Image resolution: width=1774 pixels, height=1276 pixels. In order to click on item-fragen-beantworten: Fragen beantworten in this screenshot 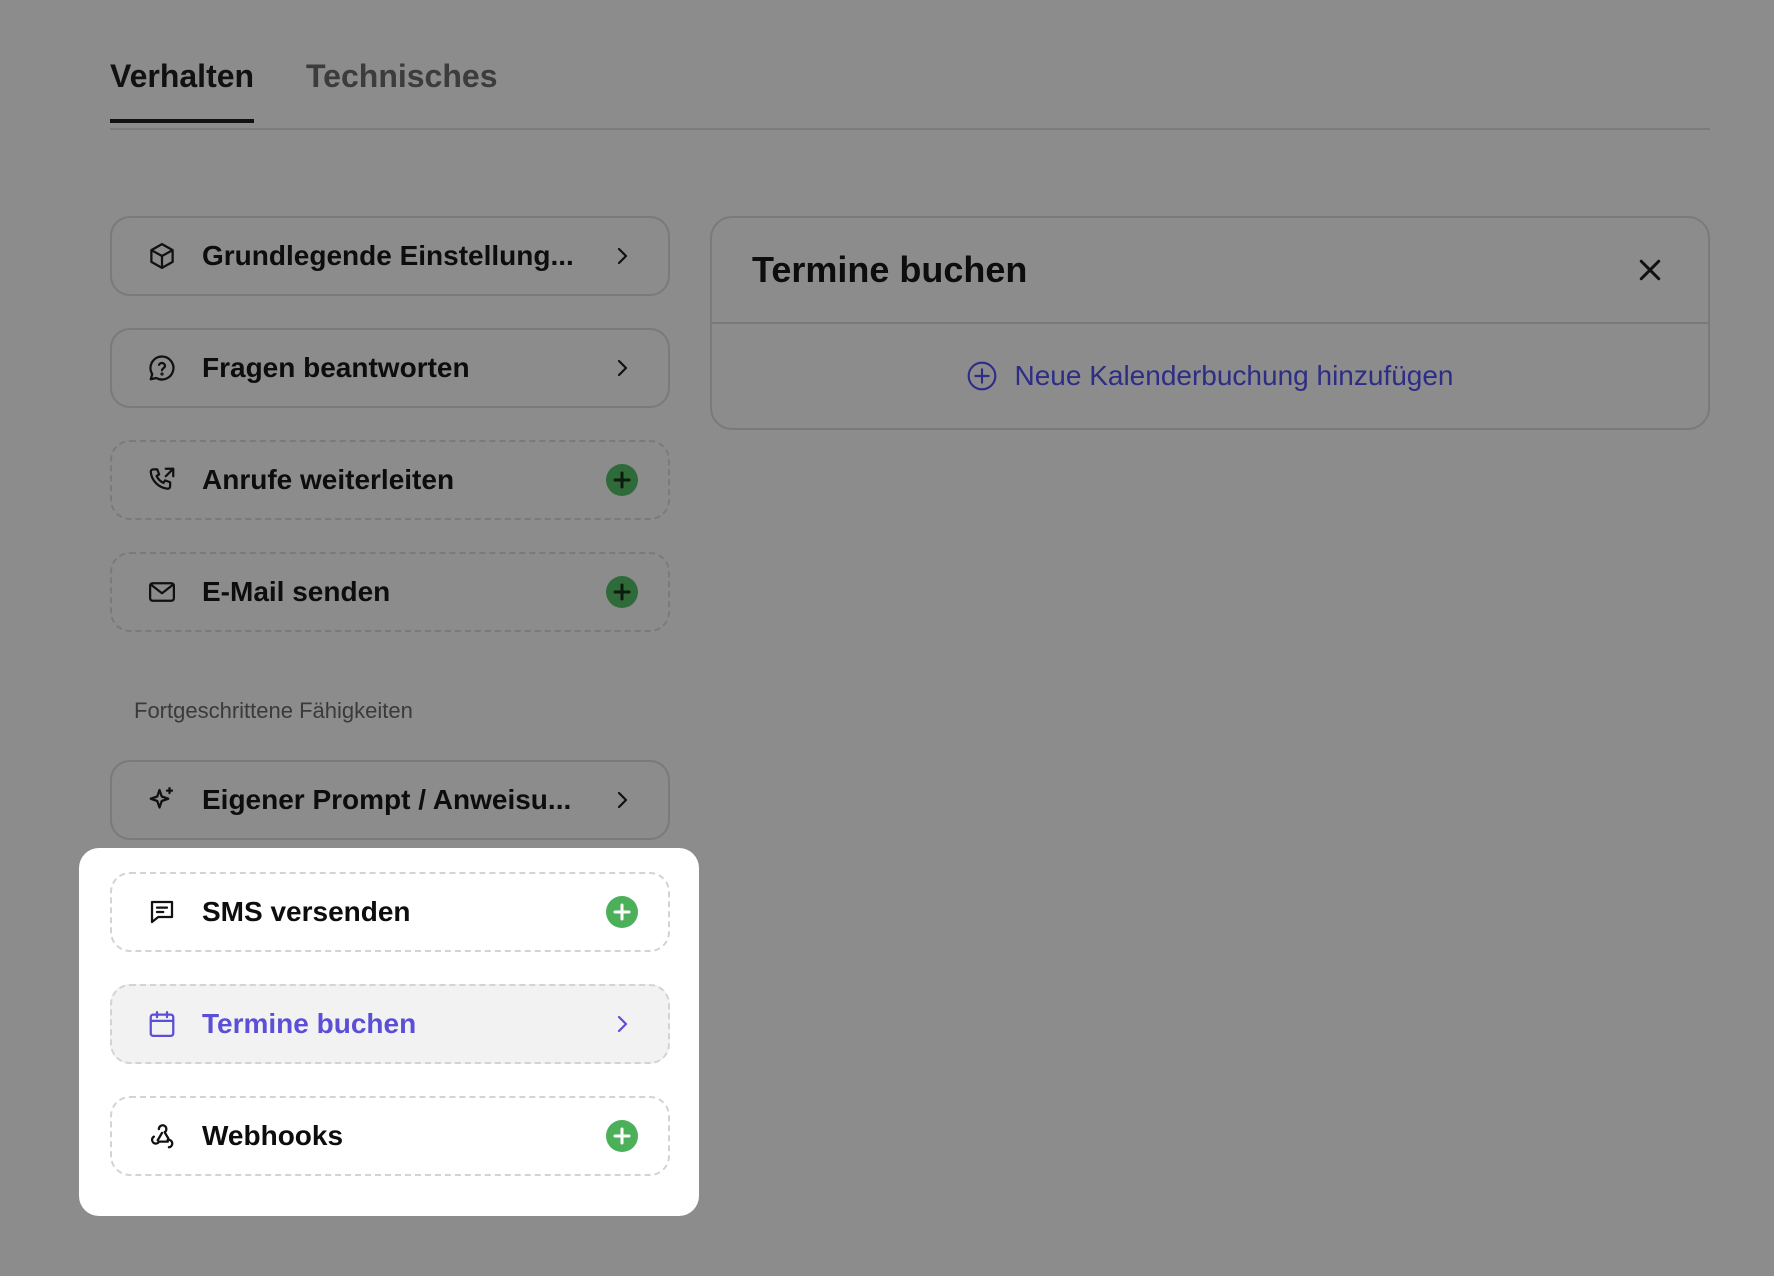, I will do `click(390, 368)`.